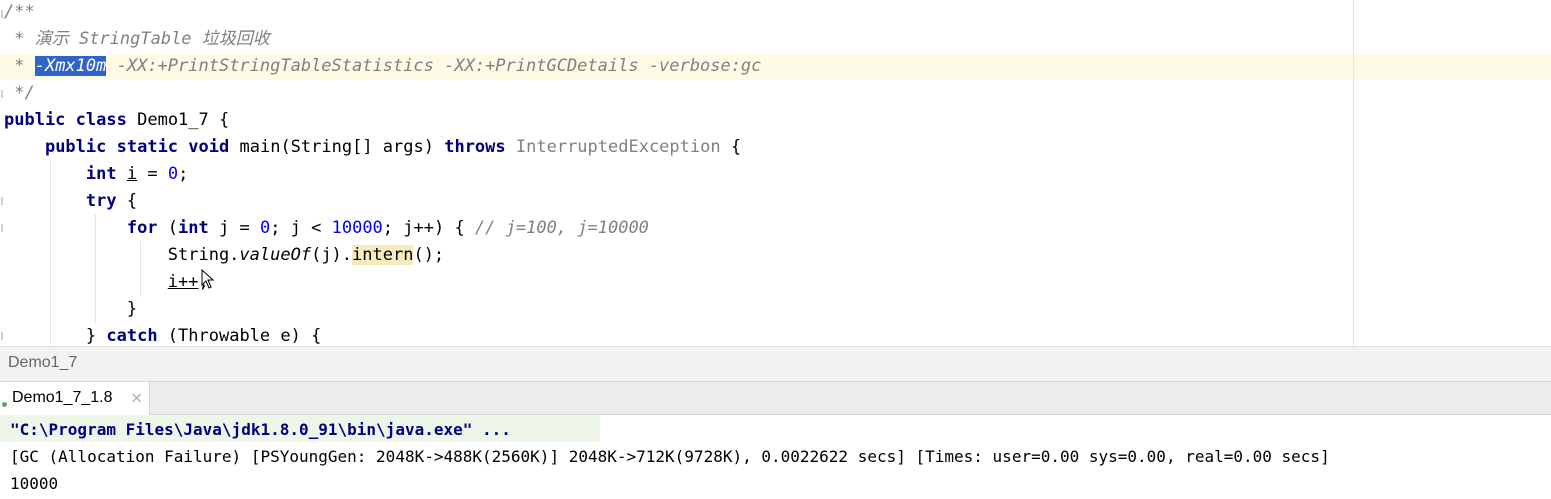 This screenshot has height=499, width=1551. I want to click on keyword: void, so click(209, 147).